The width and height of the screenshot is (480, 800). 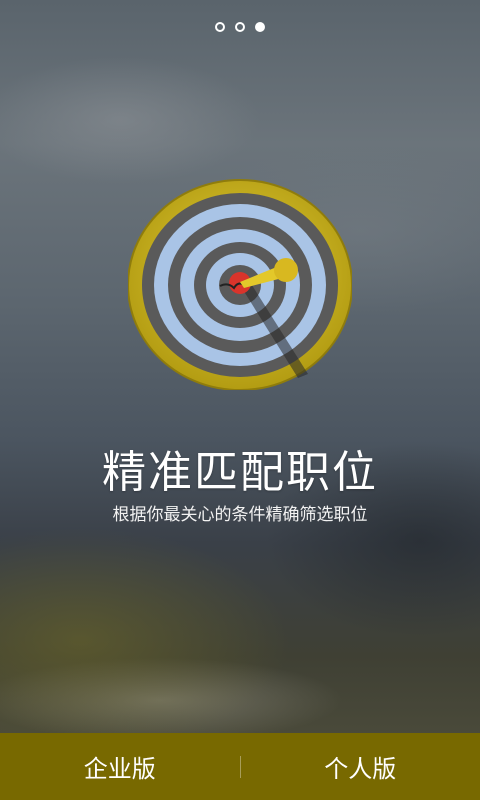 I want to click on page-indicator, so click(x=240, y=27).